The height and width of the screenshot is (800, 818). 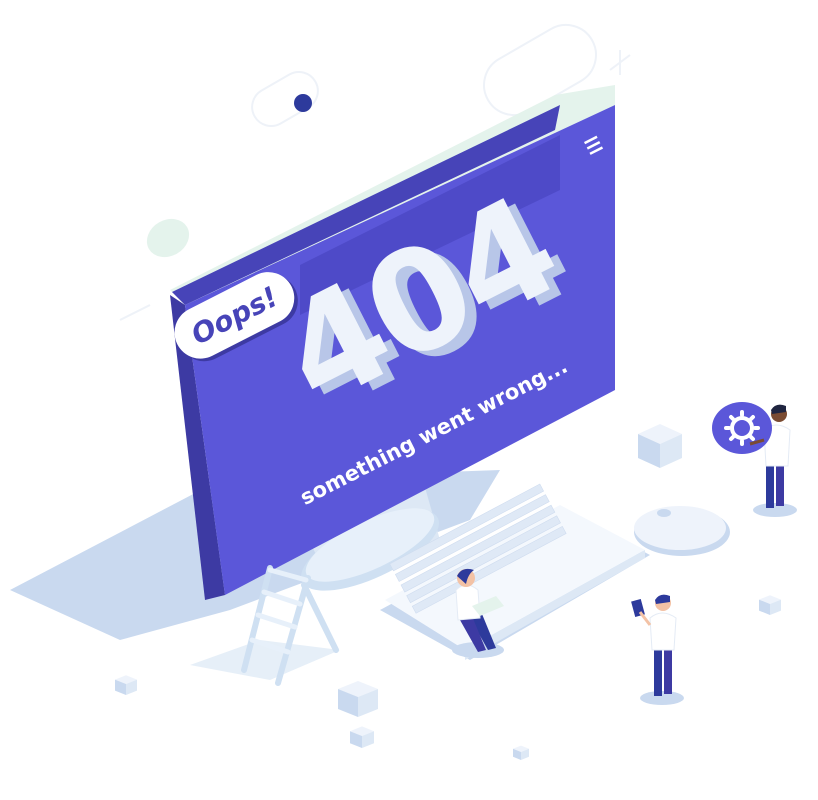 I want to click on person-with-tablet, so click(x=657, y=649).